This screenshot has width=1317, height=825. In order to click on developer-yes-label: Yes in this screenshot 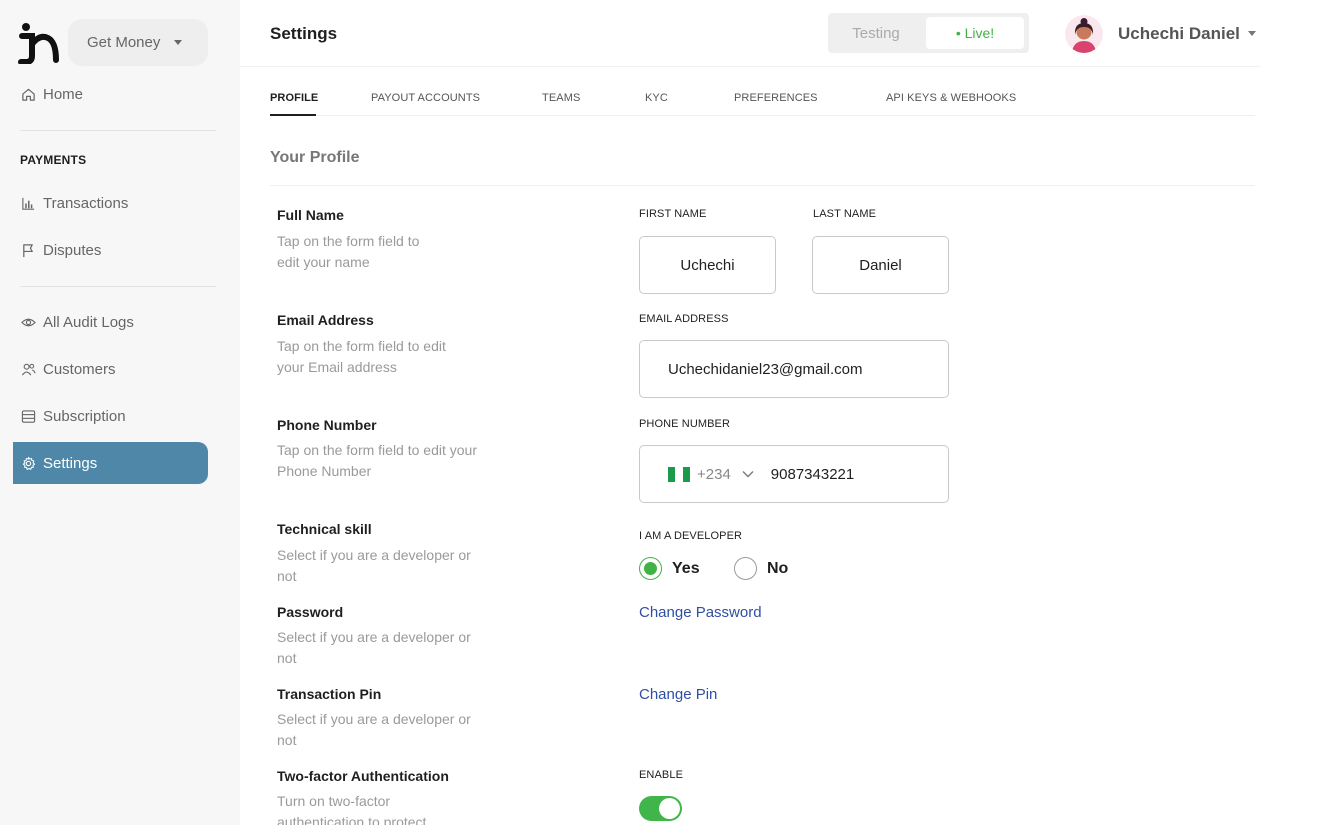, I will do `click(686, 568)`.